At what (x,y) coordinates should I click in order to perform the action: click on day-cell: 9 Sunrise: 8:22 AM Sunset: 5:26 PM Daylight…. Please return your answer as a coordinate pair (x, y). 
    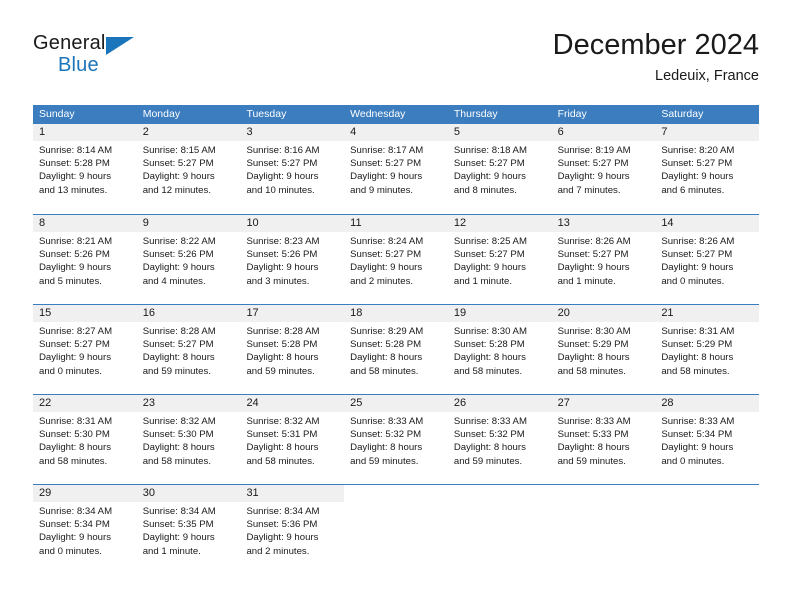
    Looking at the image, I should click on (188, 259).